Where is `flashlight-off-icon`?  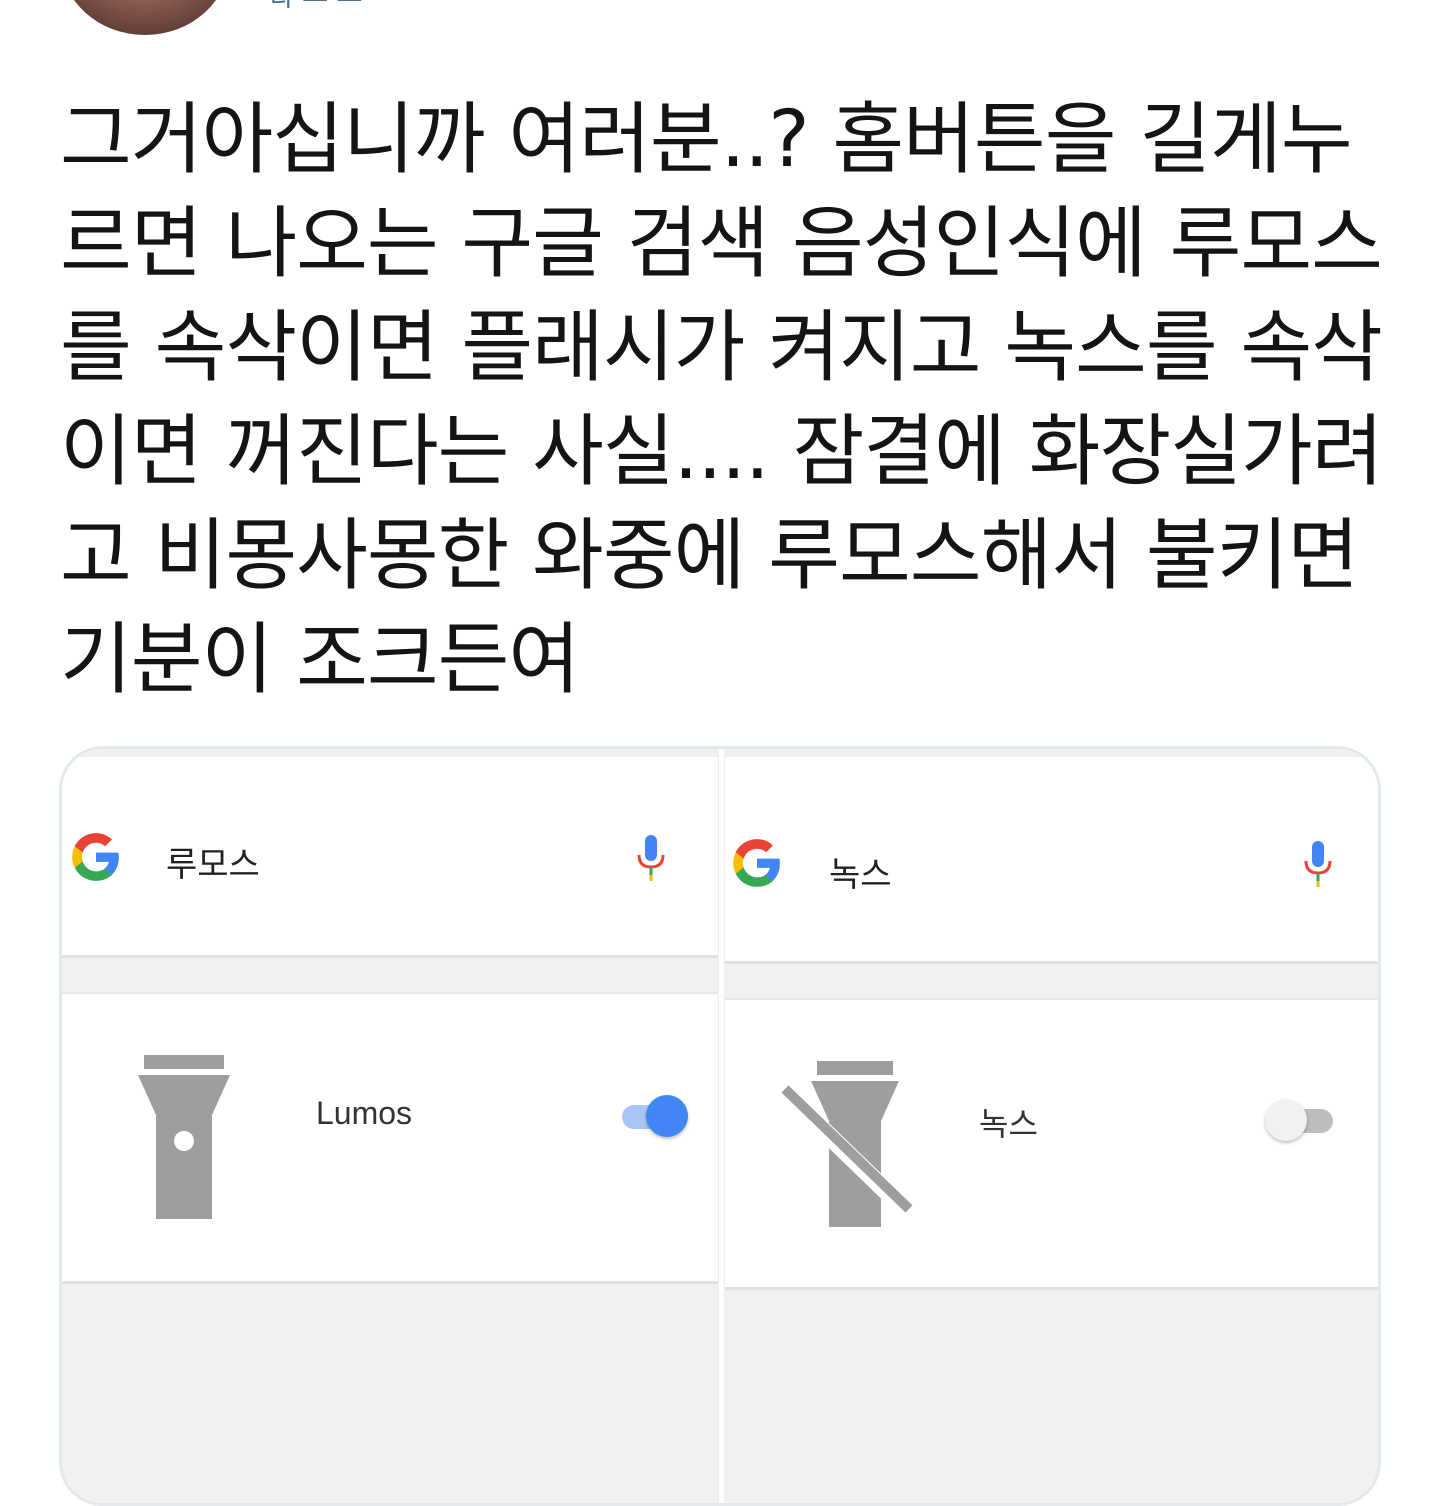 flashlight-off-icon is located at coordinates (849, 1144).